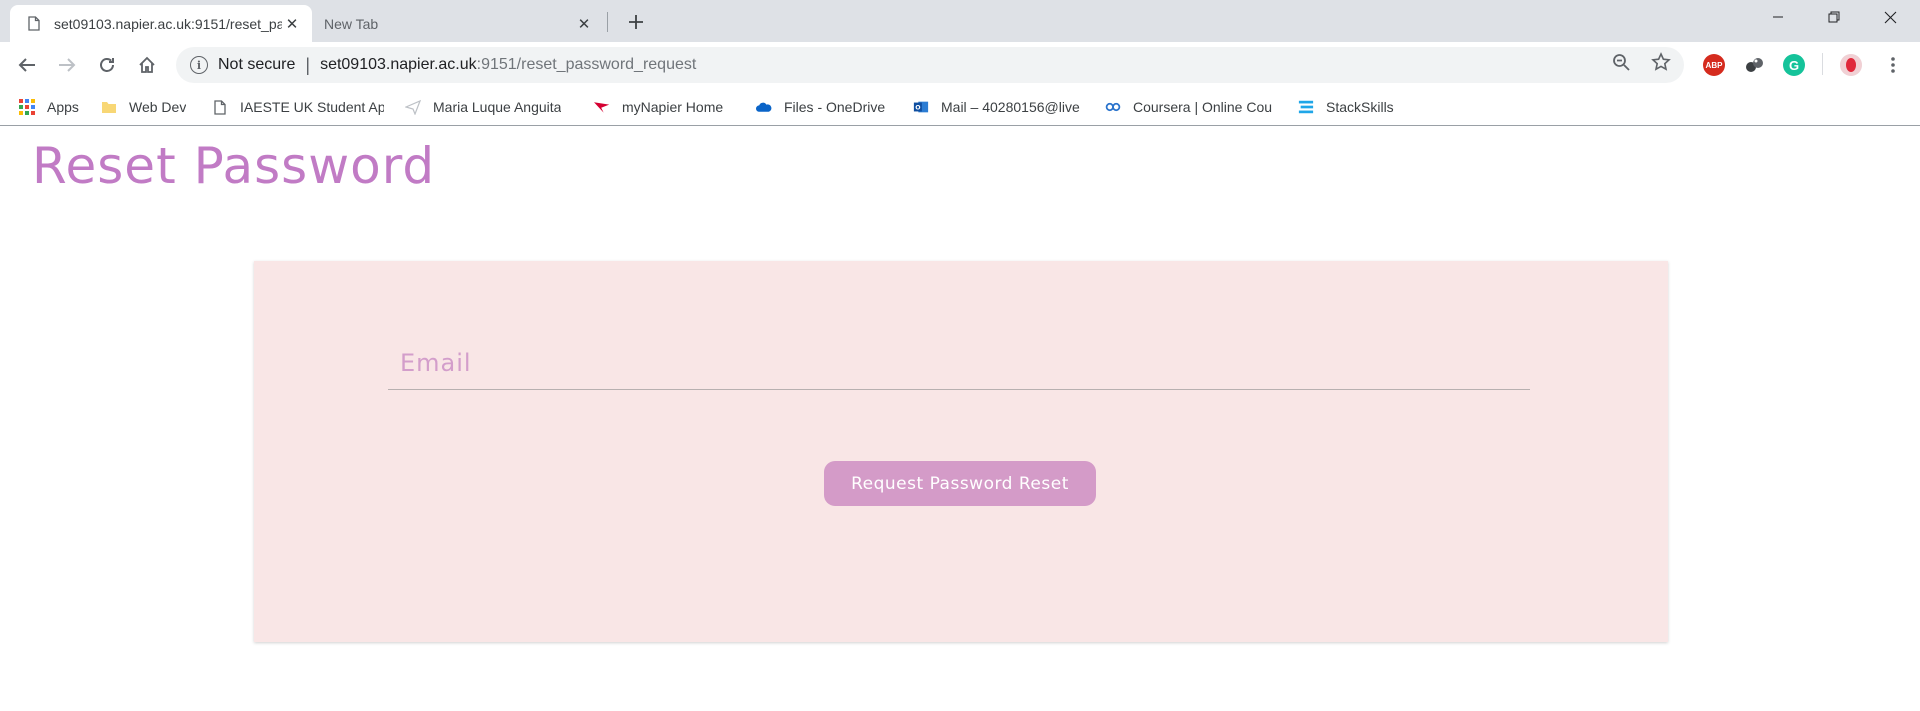 The image size is (1920, 711). I want to click on browser-menu-icon, so click(1893, 65).